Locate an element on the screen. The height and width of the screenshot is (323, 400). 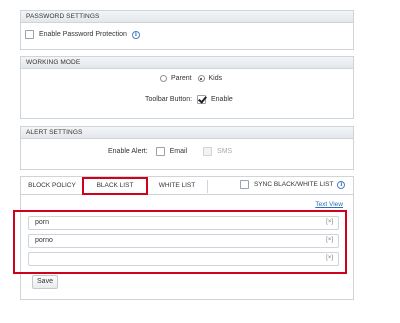
toolbar-enable-checkbox is located at coordinates (202, 99).